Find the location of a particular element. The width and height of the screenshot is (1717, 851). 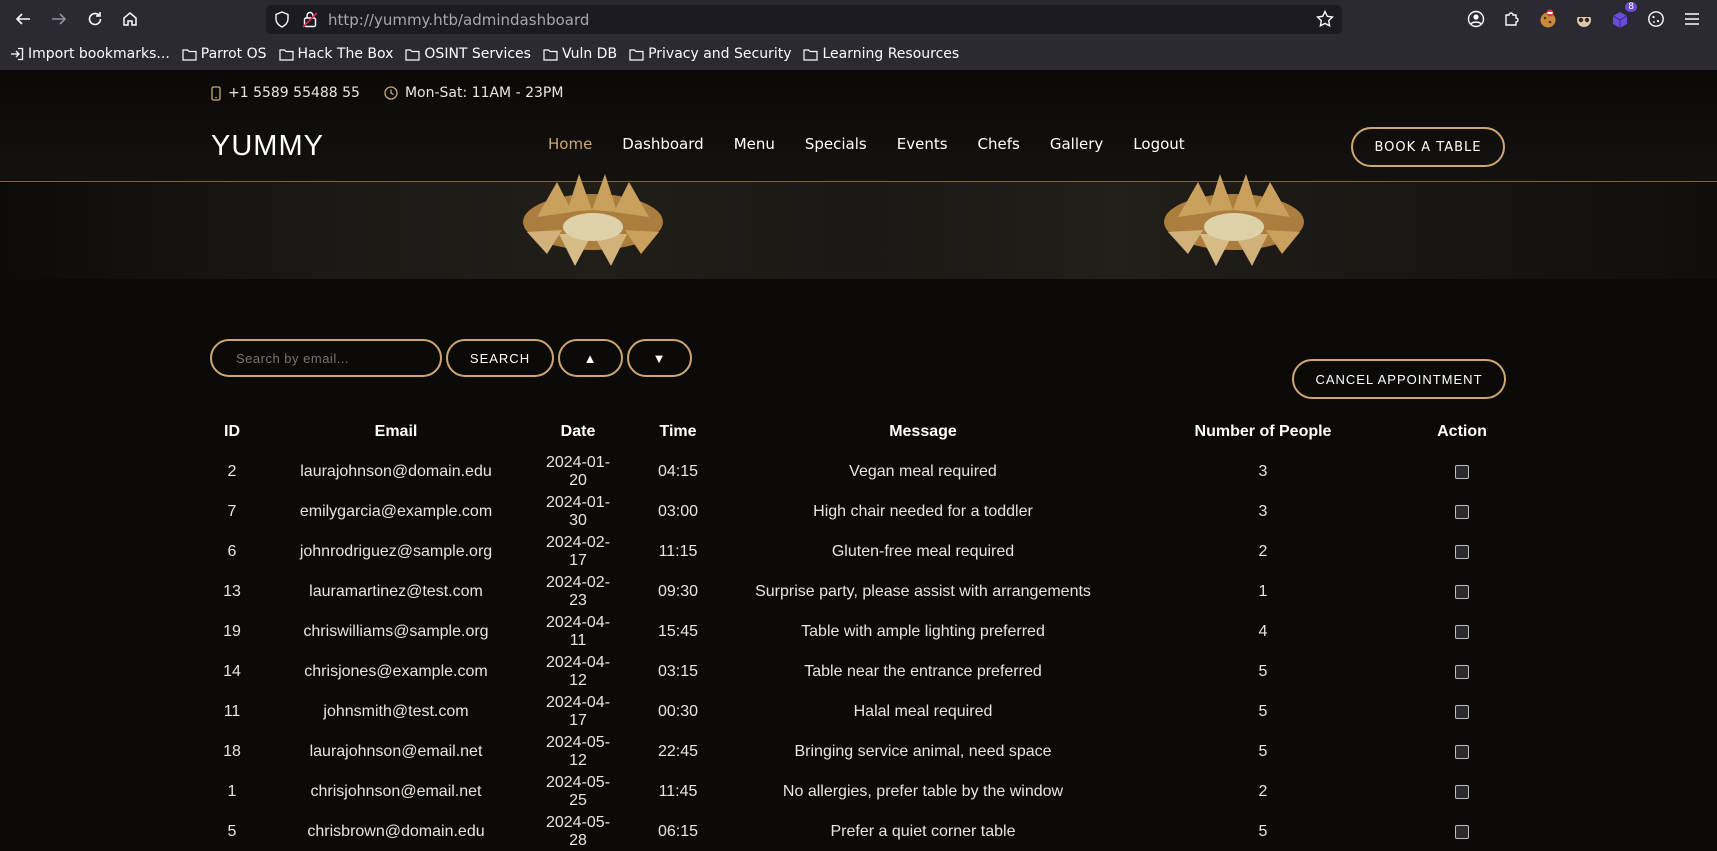

cell-people: 5 is located at coordinates (1263, 751).